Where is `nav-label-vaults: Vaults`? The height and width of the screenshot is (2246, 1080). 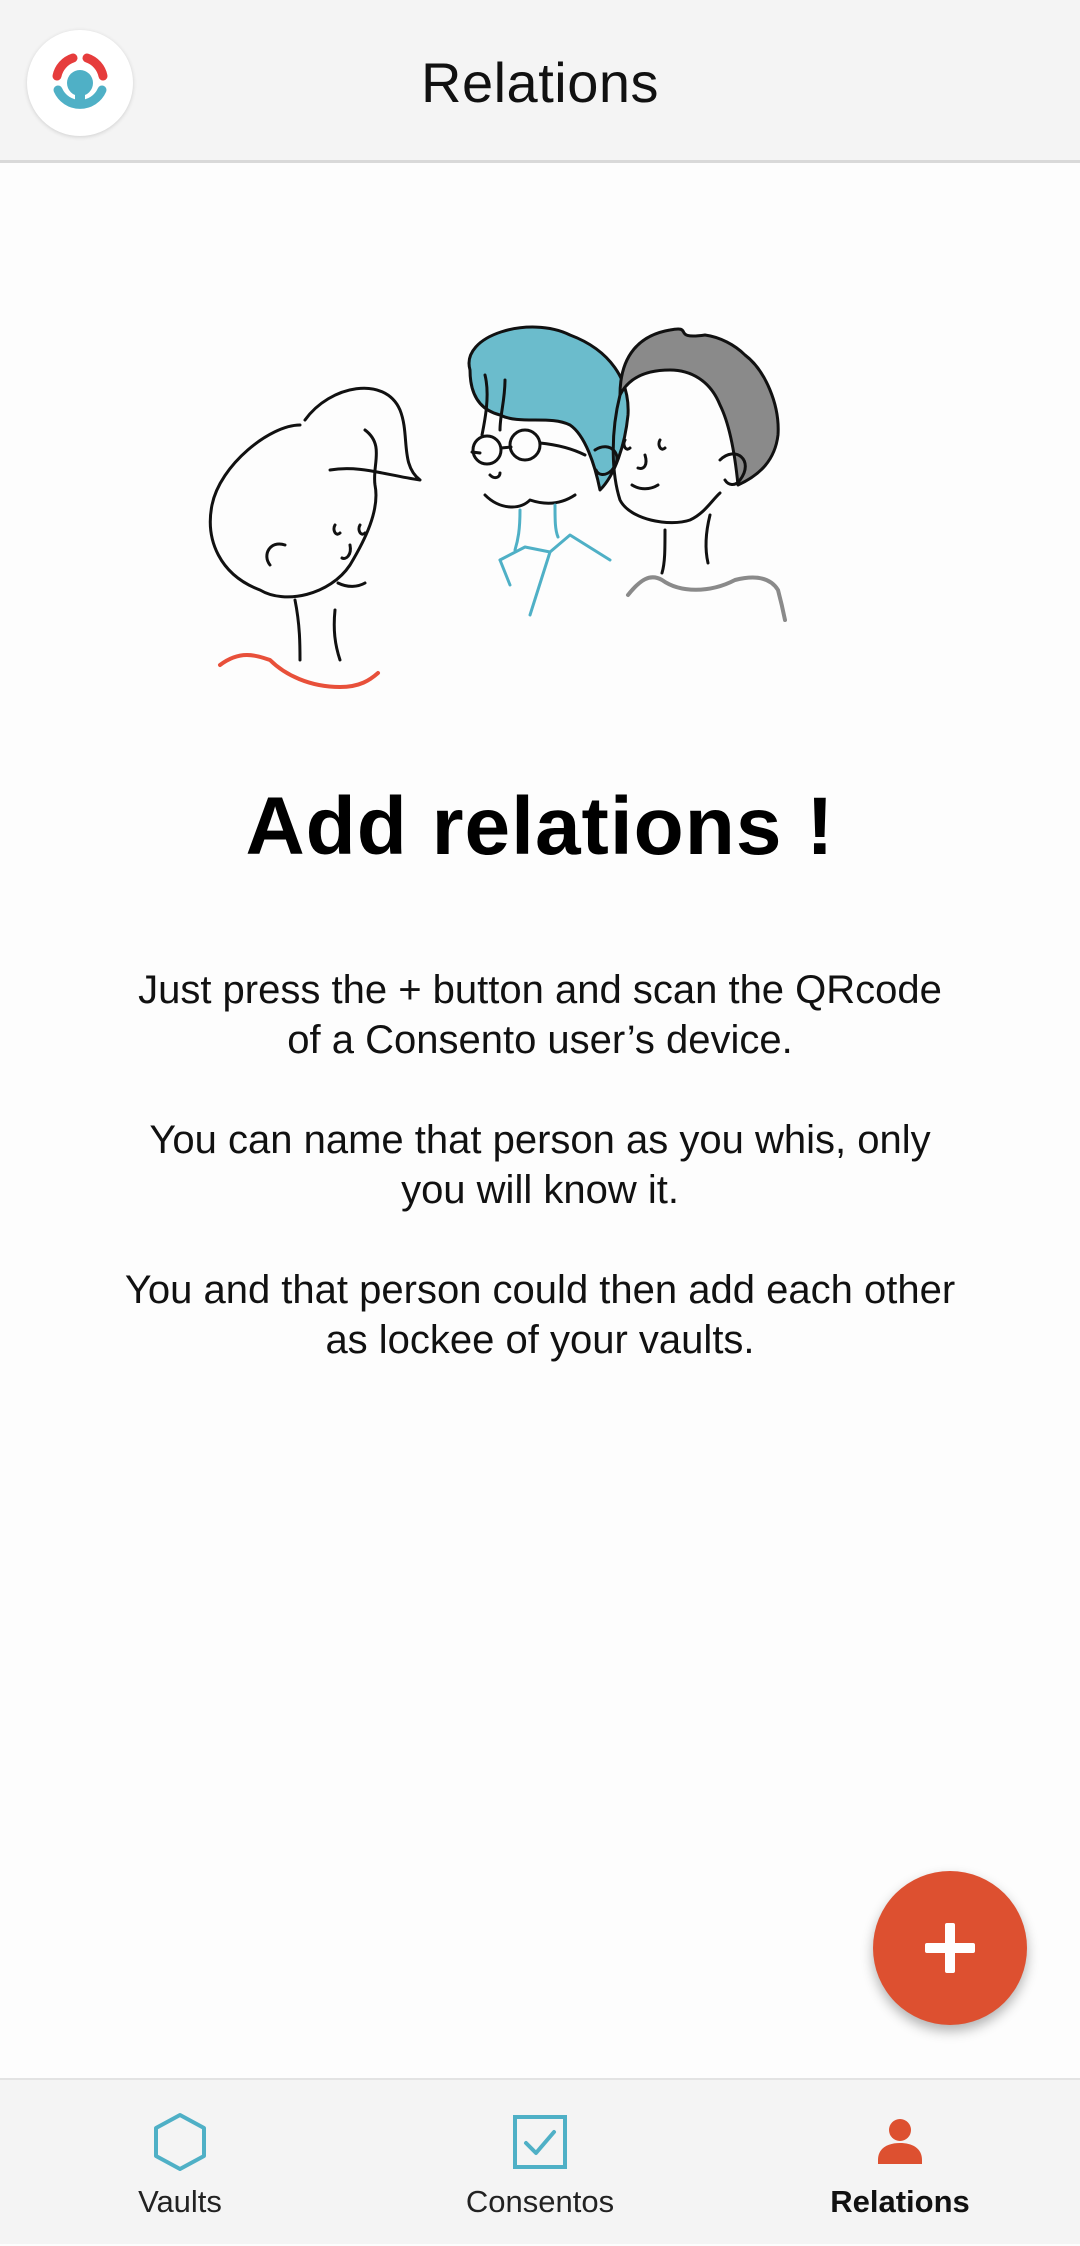 nav-label-vaults: Vaults is located at coordinates (180, 2201).